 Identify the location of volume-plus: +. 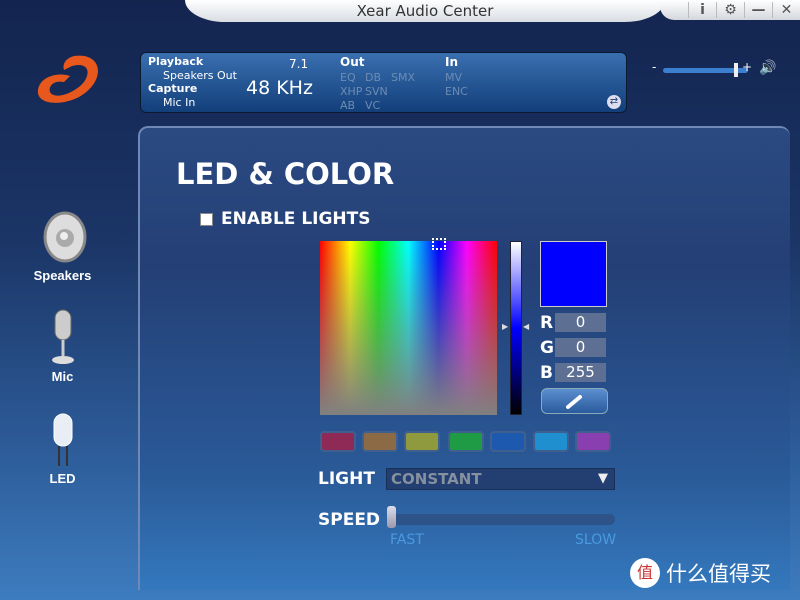
(747, 67).